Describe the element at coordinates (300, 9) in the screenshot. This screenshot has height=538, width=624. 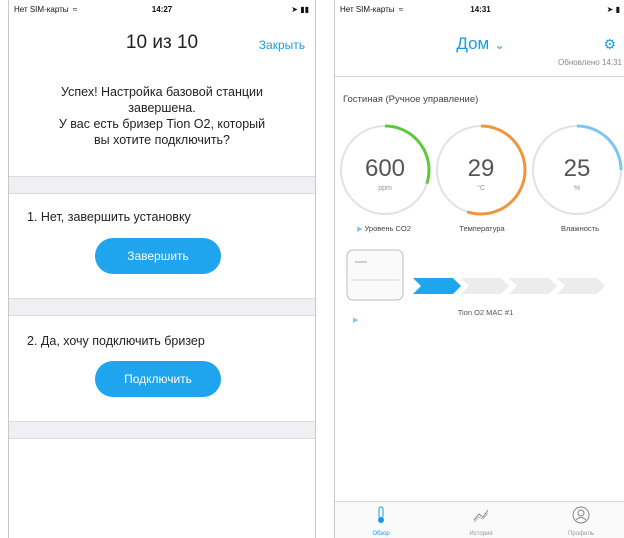
I see `battery-icon: ➤ ▮▮` at that location.